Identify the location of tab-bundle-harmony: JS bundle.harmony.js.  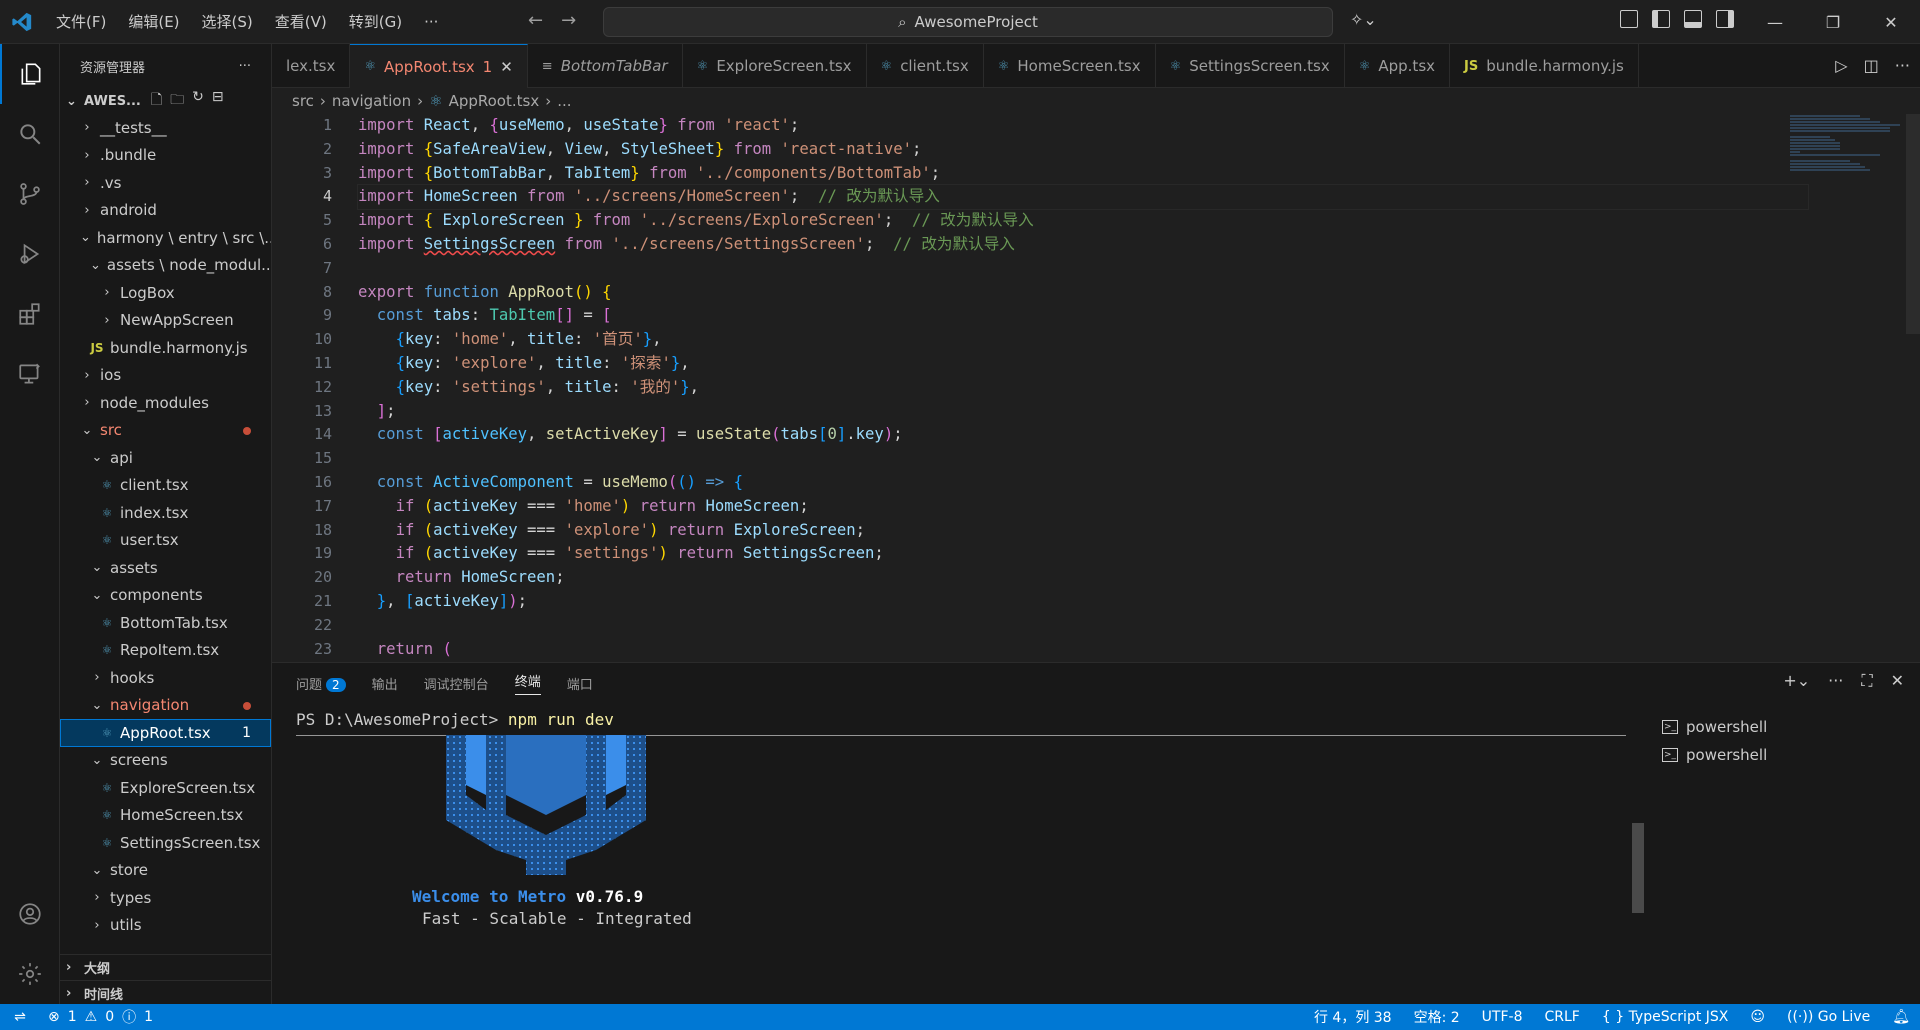
(1544, 66).